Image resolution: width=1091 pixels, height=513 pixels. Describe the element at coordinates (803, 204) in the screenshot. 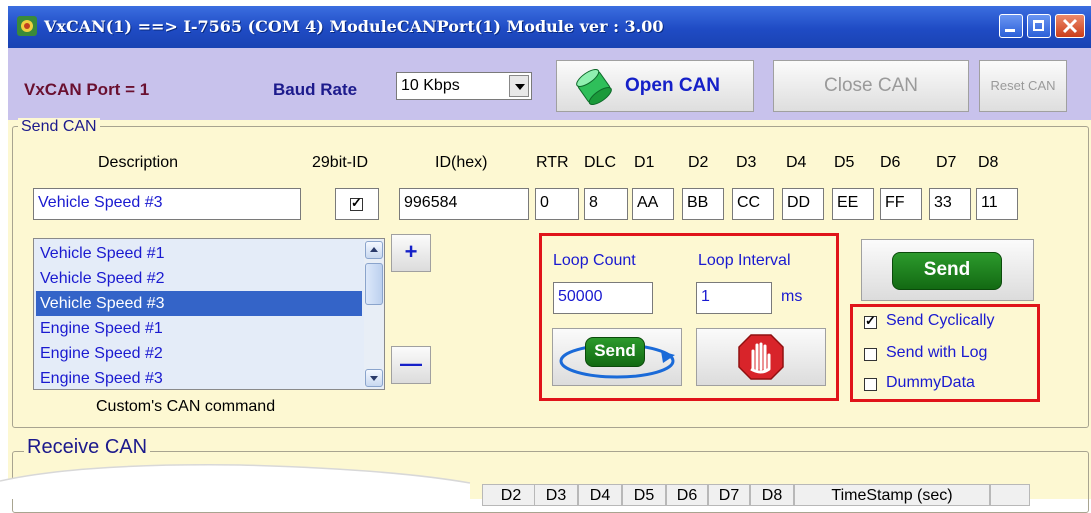

I see `d4-field: DD` at that location.